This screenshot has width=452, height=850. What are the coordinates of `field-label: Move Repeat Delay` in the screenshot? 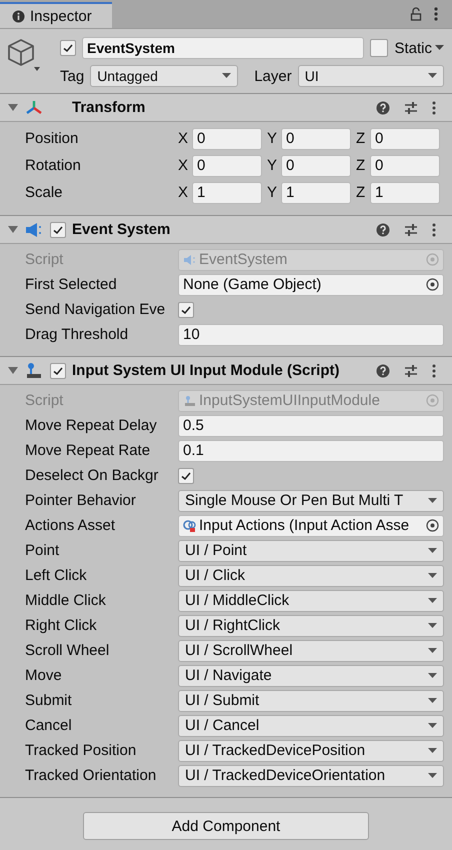 It's located at (91, 425).